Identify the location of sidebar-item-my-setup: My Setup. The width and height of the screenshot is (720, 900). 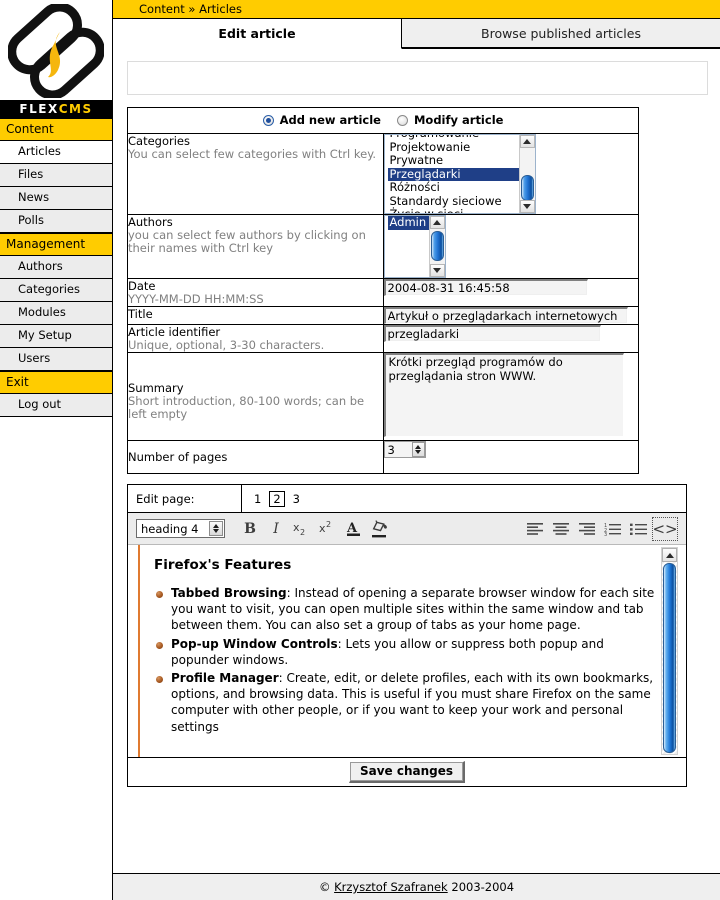
(56, 336).